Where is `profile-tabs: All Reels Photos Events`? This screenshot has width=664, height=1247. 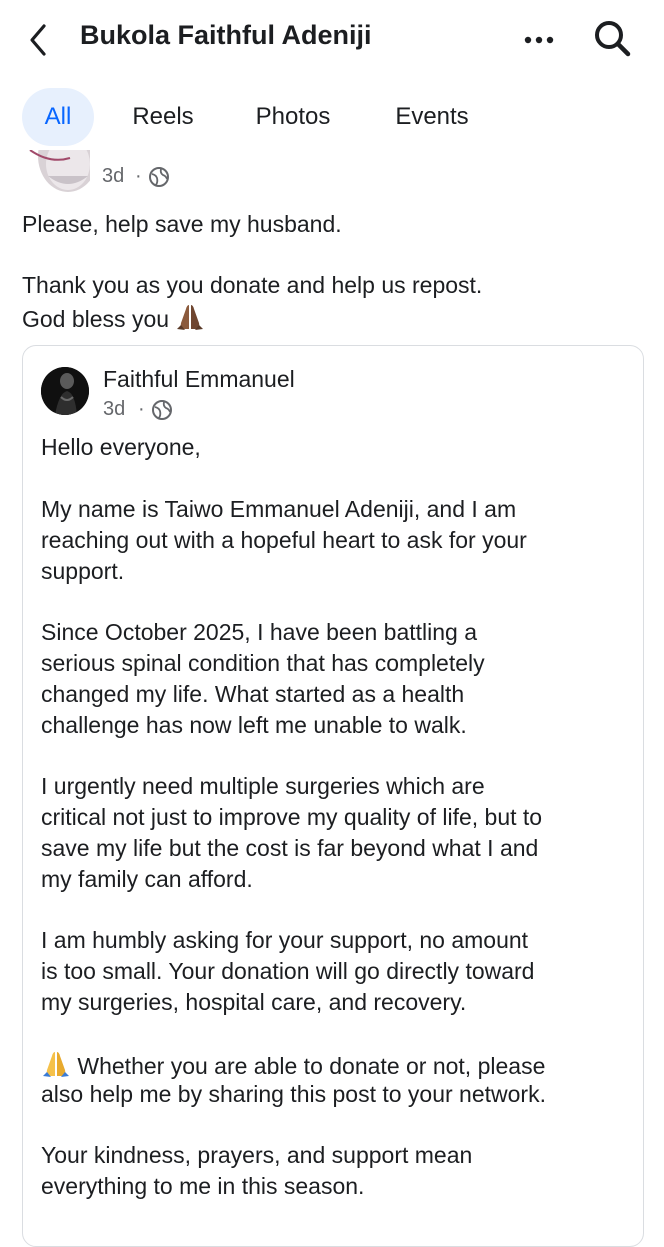
profile-tabs: All Reels Photos Events is located at coordinates (332, 119).